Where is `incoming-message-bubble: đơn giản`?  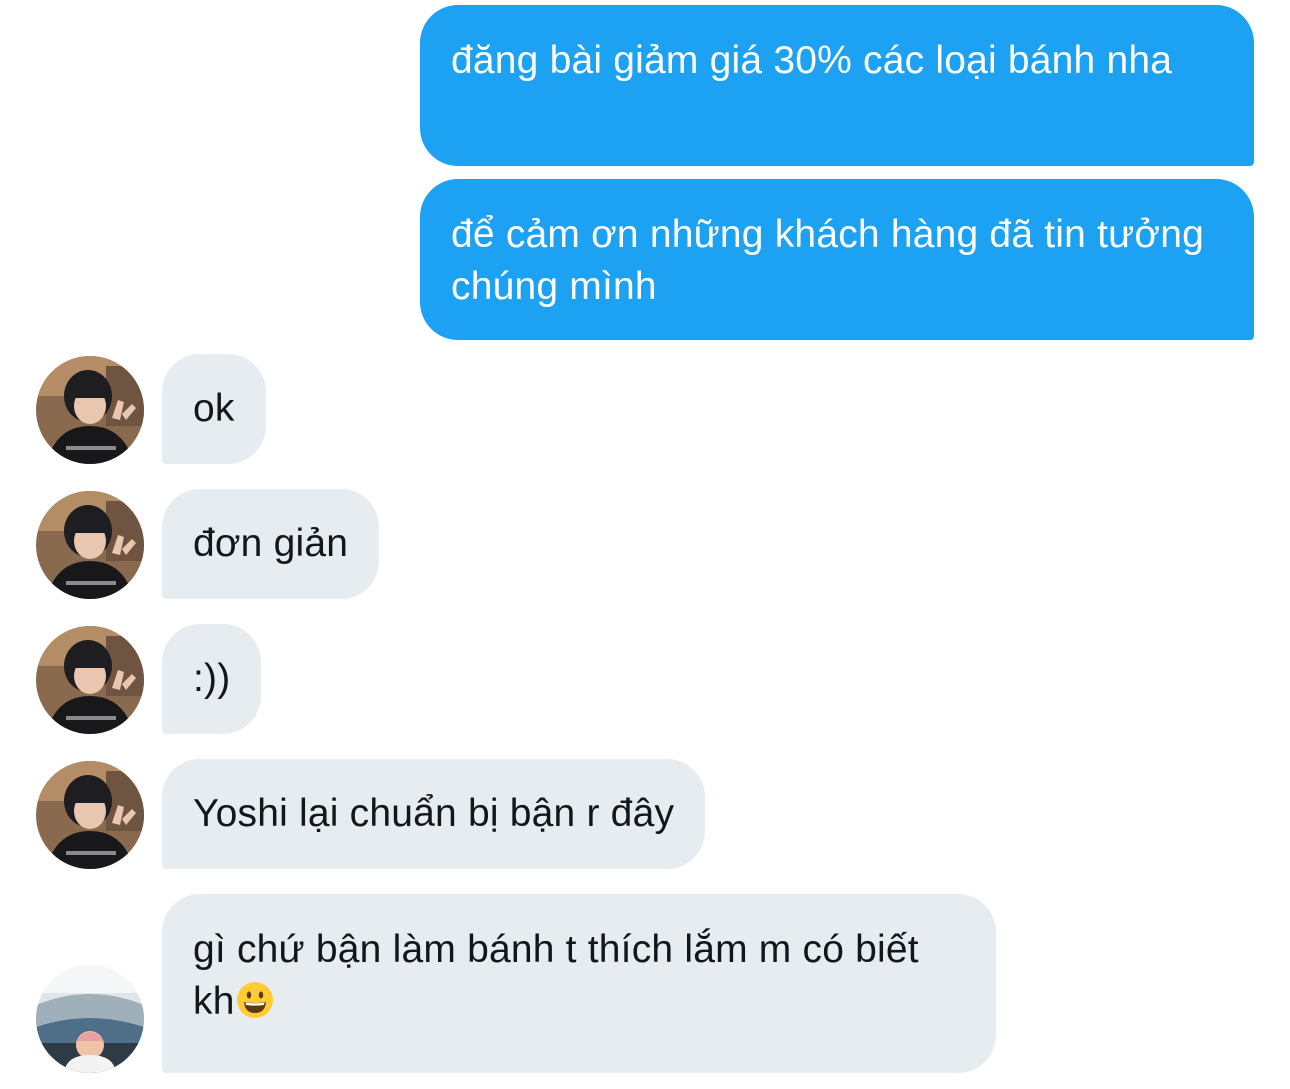 incoming-message-bubble: đơn giản is located at coordinates (271, 544).